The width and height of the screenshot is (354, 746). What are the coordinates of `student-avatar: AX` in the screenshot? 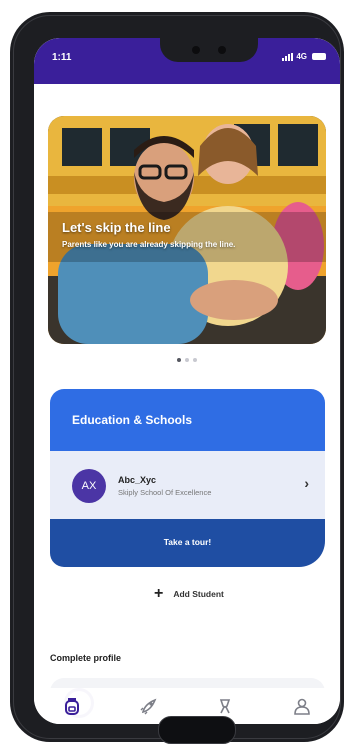 It's located at (89, 486).